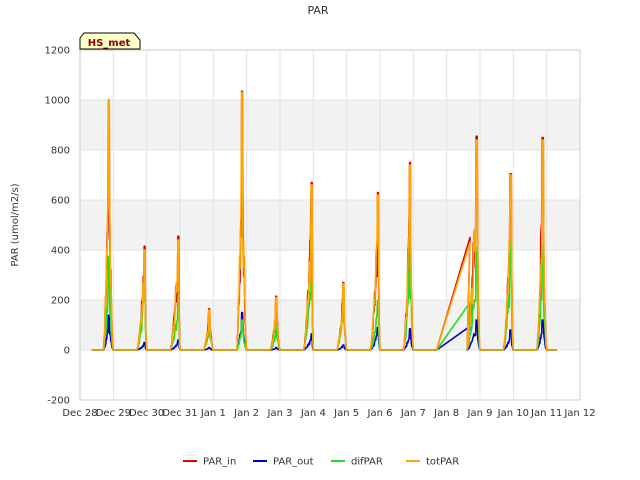 Image resolution: width=640 pixels, height=480 pixels. Describe the element at coordinates (413, 413) in the screenshot. I see `x-tick-label: Jan 7` at that location.